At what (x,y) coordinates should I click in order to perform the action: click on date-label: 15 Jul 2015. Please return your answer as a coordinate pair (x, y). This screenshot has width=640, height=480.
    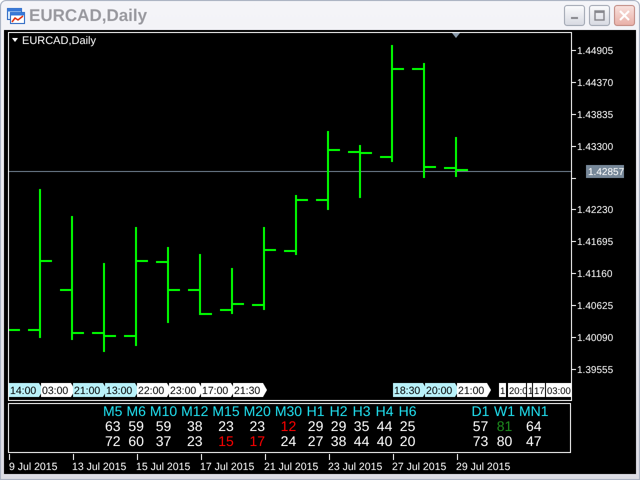
    Looking at the image, I should click on (163, 467).